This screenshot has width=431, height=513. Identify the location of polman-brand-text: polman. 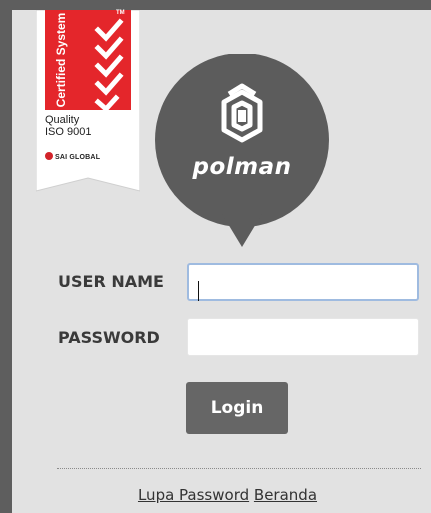
(242, 167).